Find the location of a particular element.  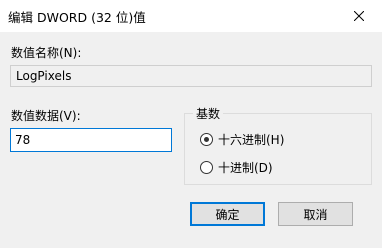

cancel-button: 取消 is located at coordinates (315, 214).